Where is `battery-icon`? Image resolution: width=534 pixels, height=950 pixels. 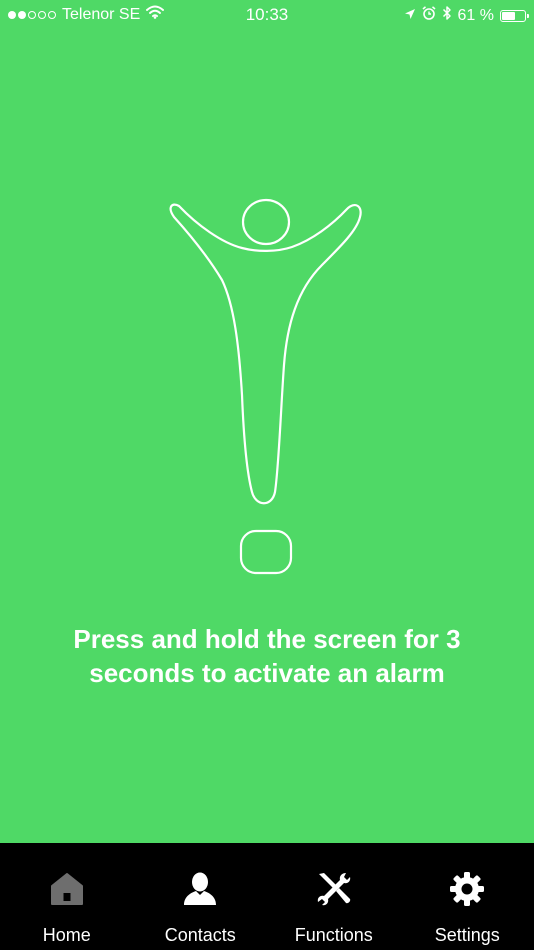 battery-icon is located at coordinates (514, 15).